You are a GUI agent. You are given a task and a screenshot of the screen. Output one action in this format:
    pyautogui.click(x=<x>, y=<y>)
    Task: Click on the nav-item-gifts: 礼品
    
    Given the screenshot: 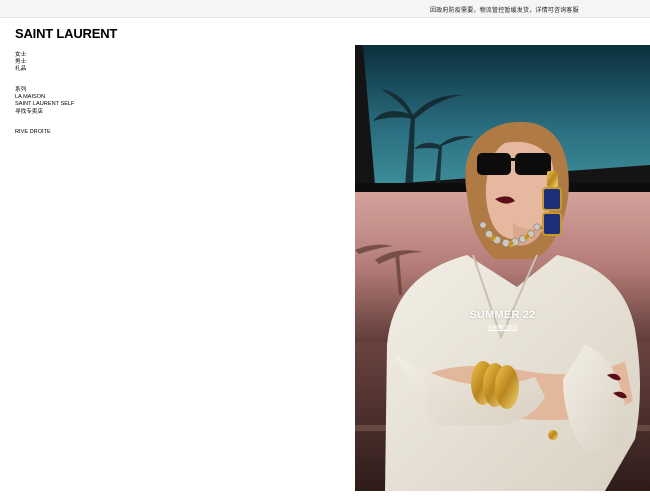 What is the action you would take?
    pyautogui.click(x=20, y=69)
    